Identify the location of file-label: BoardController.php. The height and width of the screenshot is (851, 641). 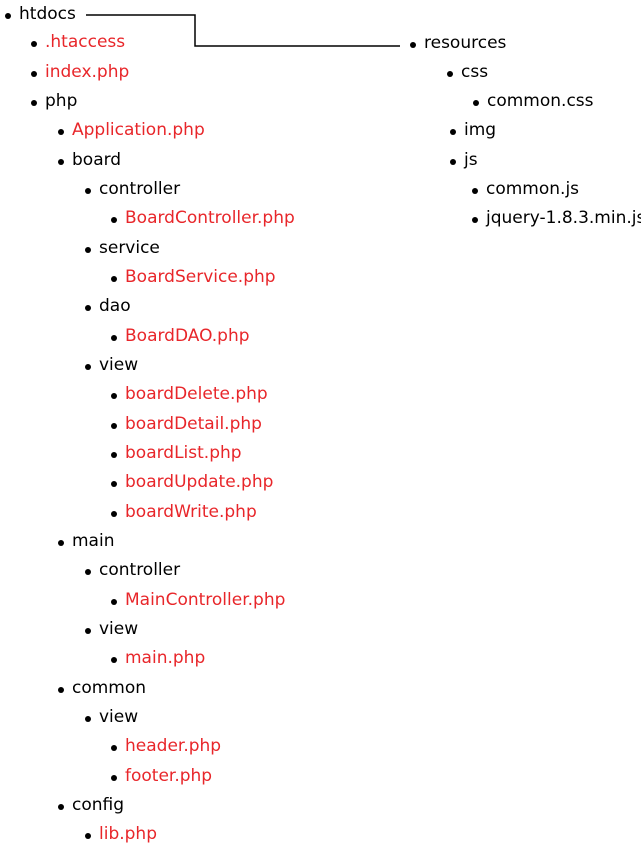
(210, 218).